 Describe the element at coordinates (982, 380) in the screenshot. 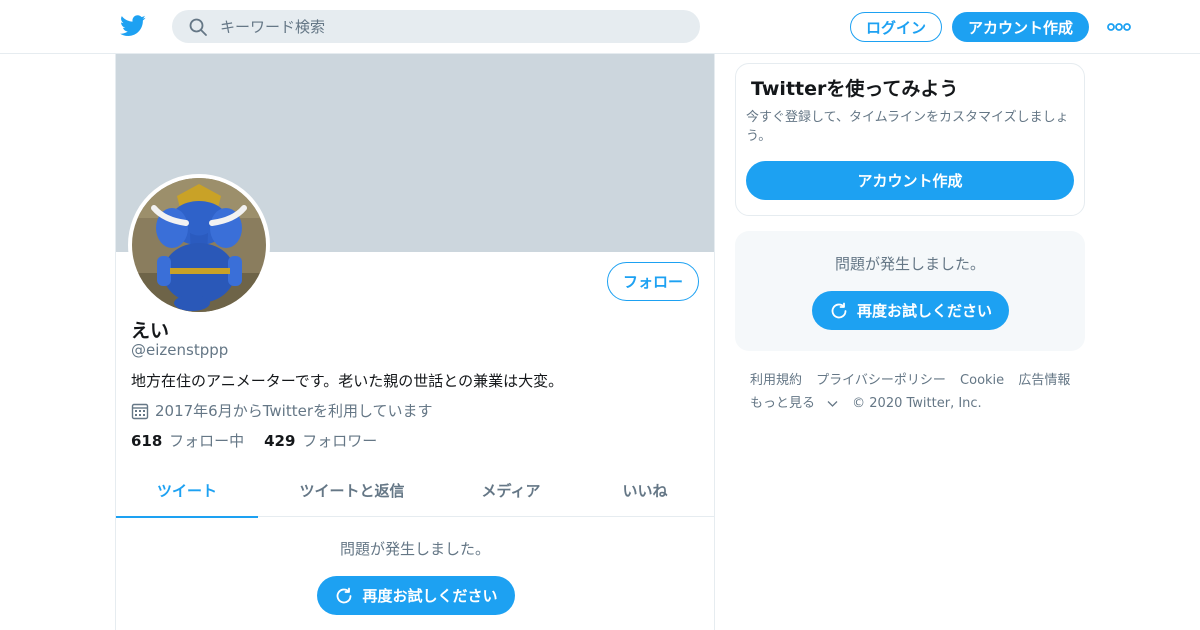

I see `footer-link-cookie: Cookie` at that location.